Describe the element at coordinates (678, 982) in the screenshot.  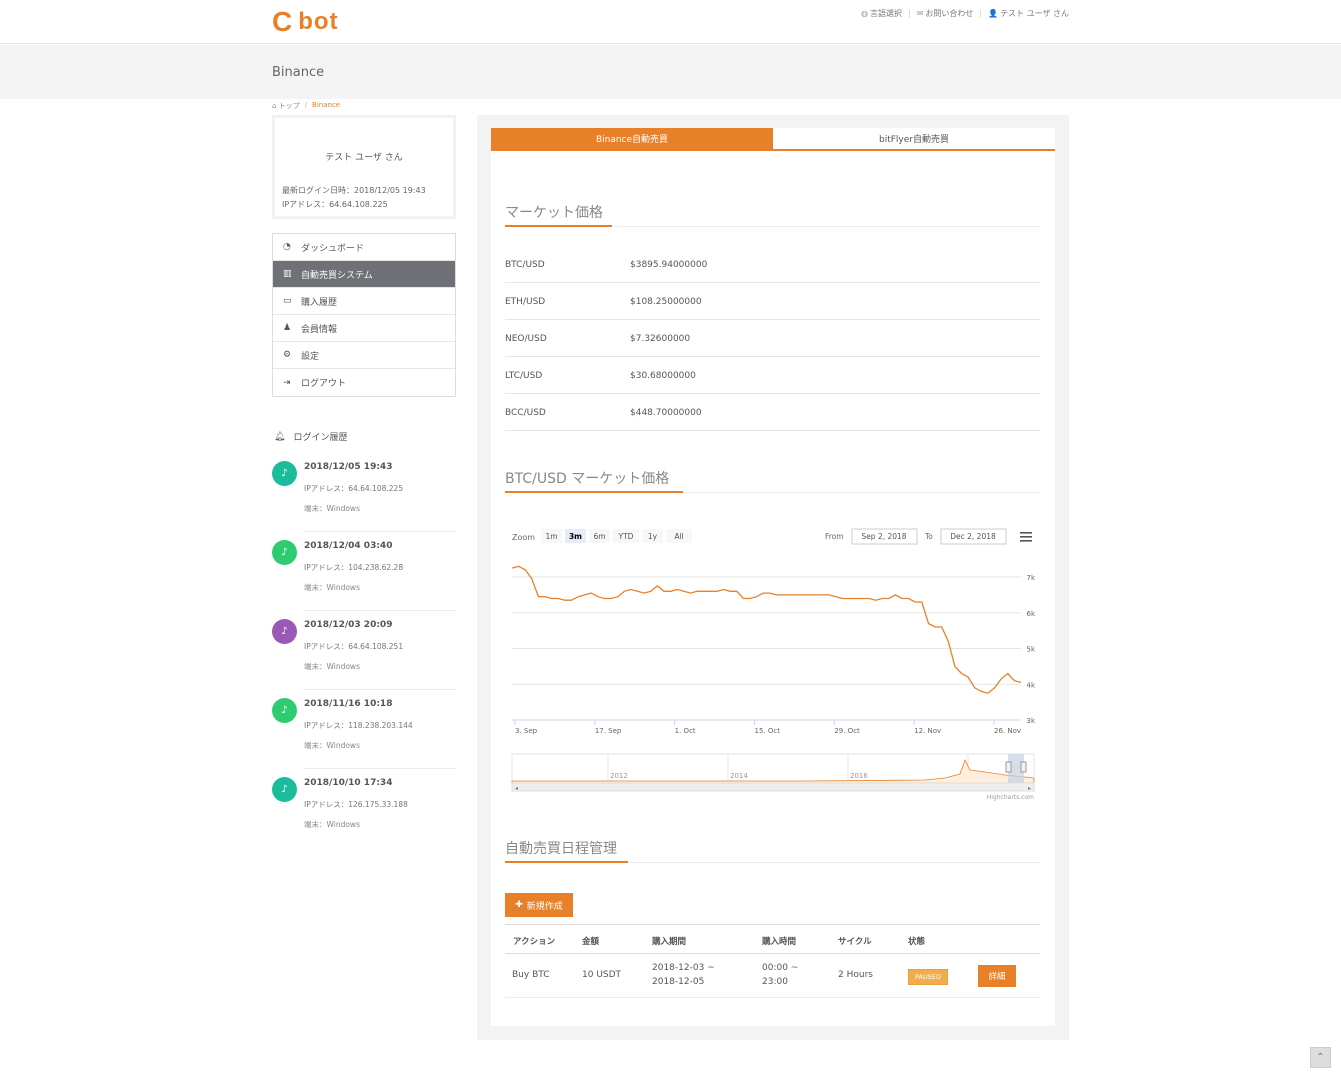
I see `cell-period-to: 2018-12-05` at that location.